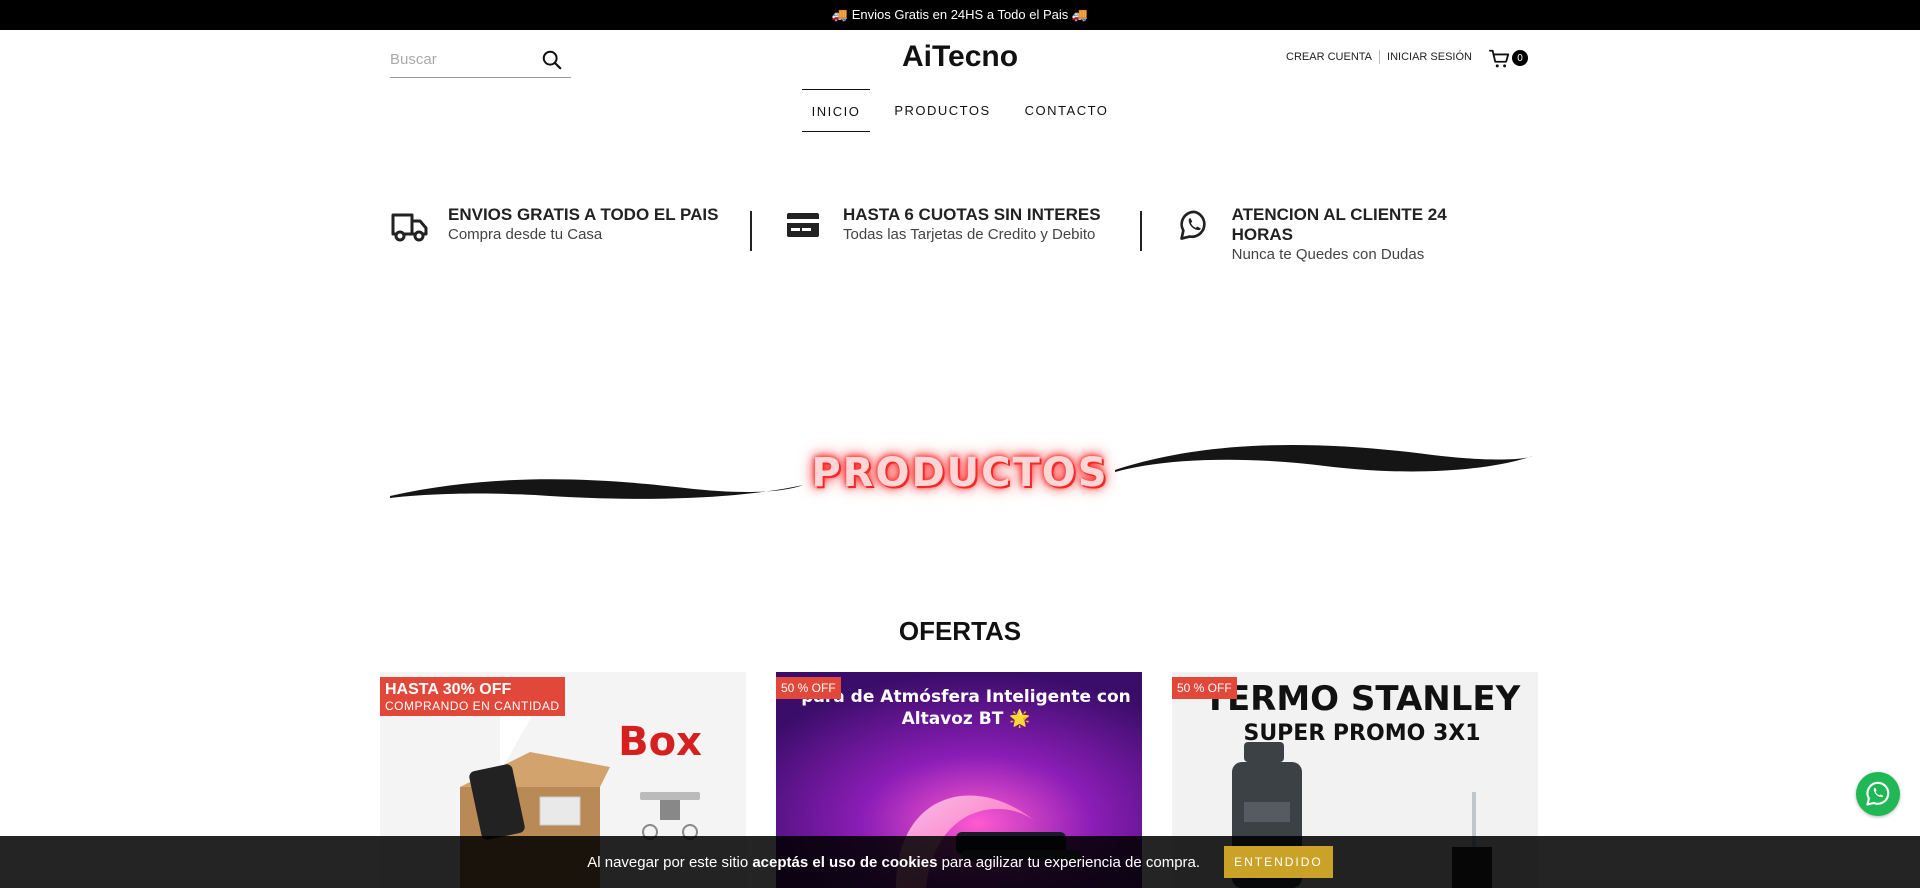 The image size is (1920, 888). Describe the element at coordinates (1067, 110) in the screenshot. I see `nav-item-contacto: CONTACTO` at that location.